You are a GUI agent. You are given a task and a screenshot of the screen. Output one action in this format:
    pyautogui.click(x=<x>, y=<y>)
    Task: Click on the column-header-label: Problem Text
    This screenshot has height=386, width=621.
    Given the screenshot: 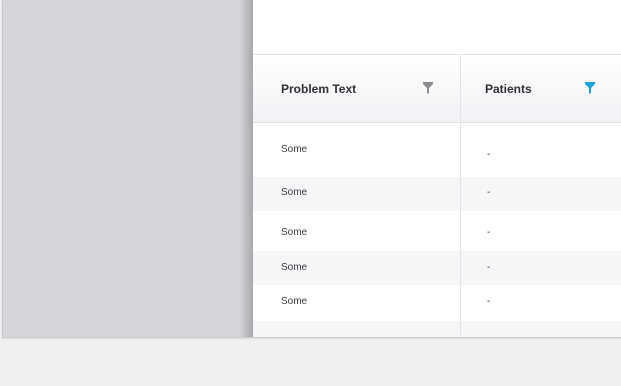 What is the action you would take?
    pyautogui.click(x=319, y=89)
    